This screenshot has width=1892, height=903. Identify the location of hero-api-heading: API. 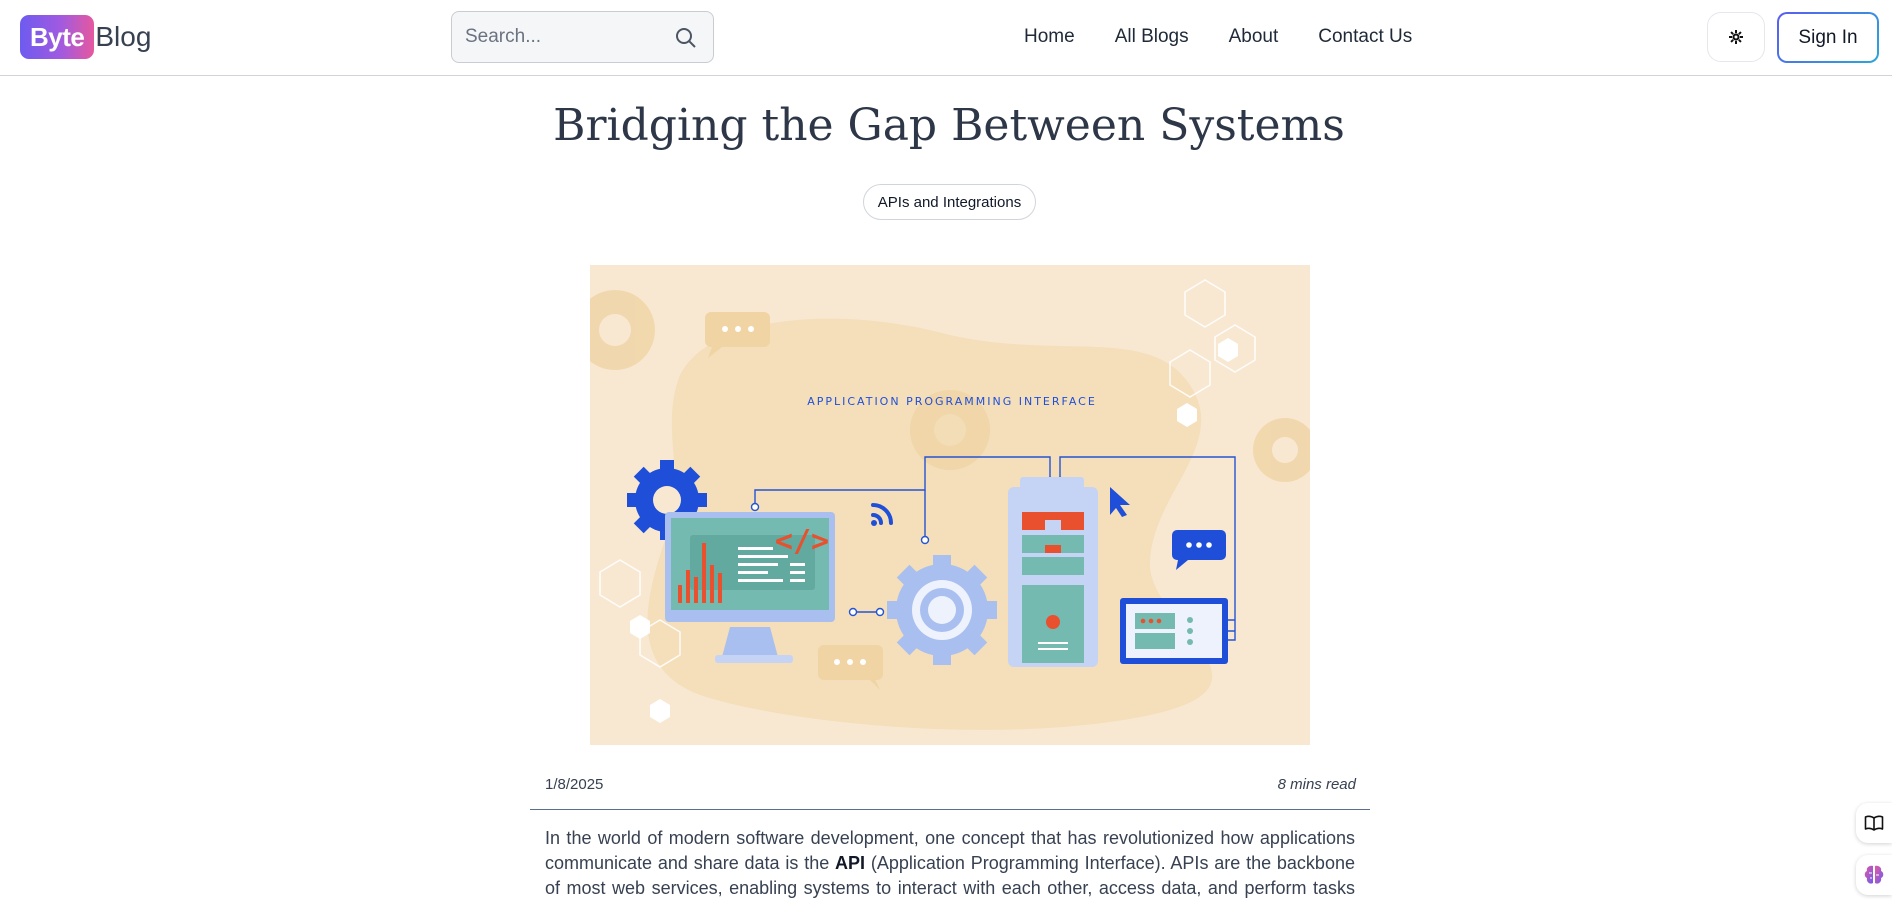
(950, 278).